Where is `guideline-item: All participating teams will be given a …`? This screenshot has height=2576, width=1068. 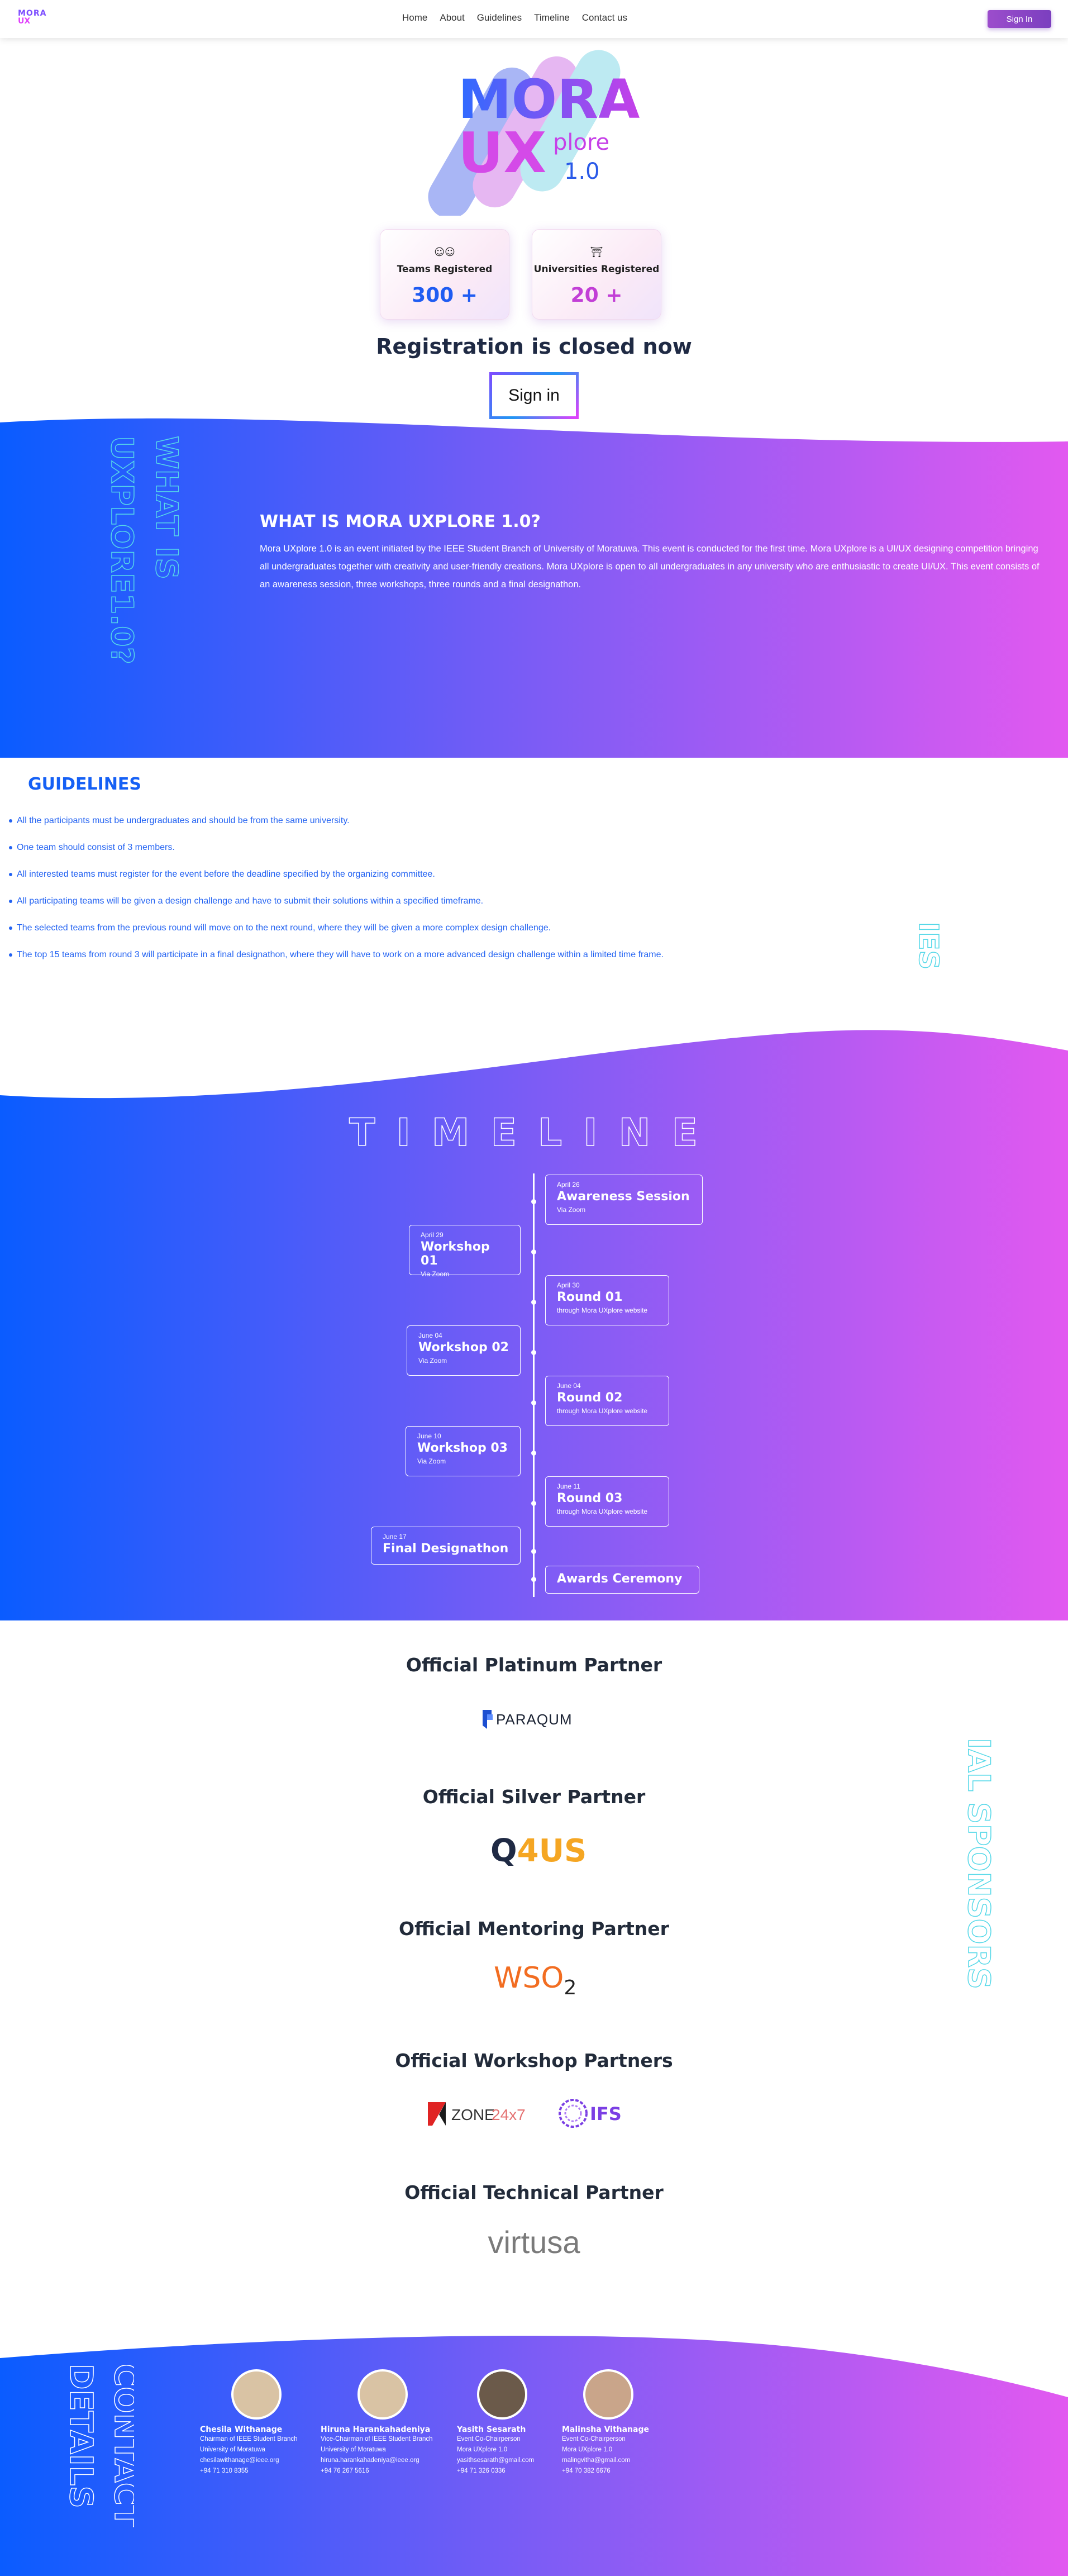 guideline-item: All participating teams will be given a … is located at coordinates (337, 906).